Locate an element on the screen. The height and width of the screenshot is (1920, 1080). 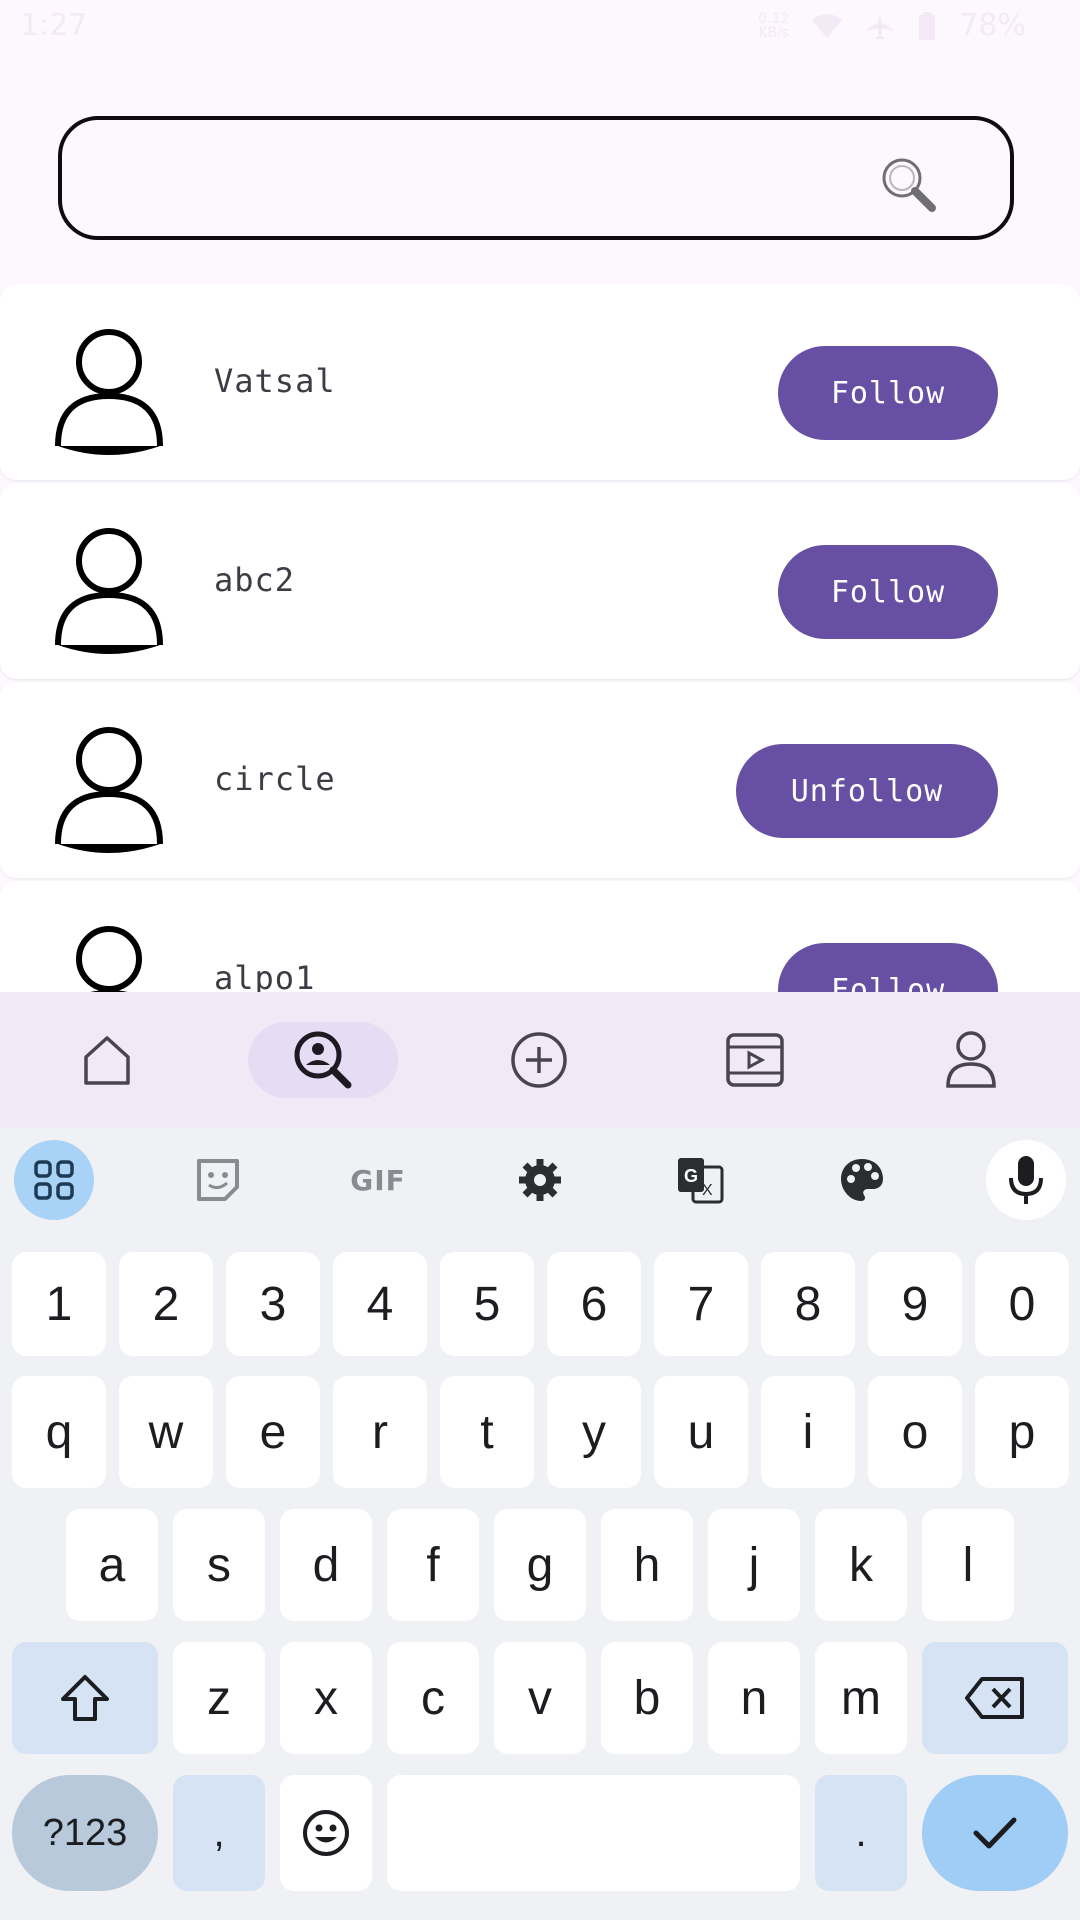
key-t: t is located at coordinates (487, 1432).